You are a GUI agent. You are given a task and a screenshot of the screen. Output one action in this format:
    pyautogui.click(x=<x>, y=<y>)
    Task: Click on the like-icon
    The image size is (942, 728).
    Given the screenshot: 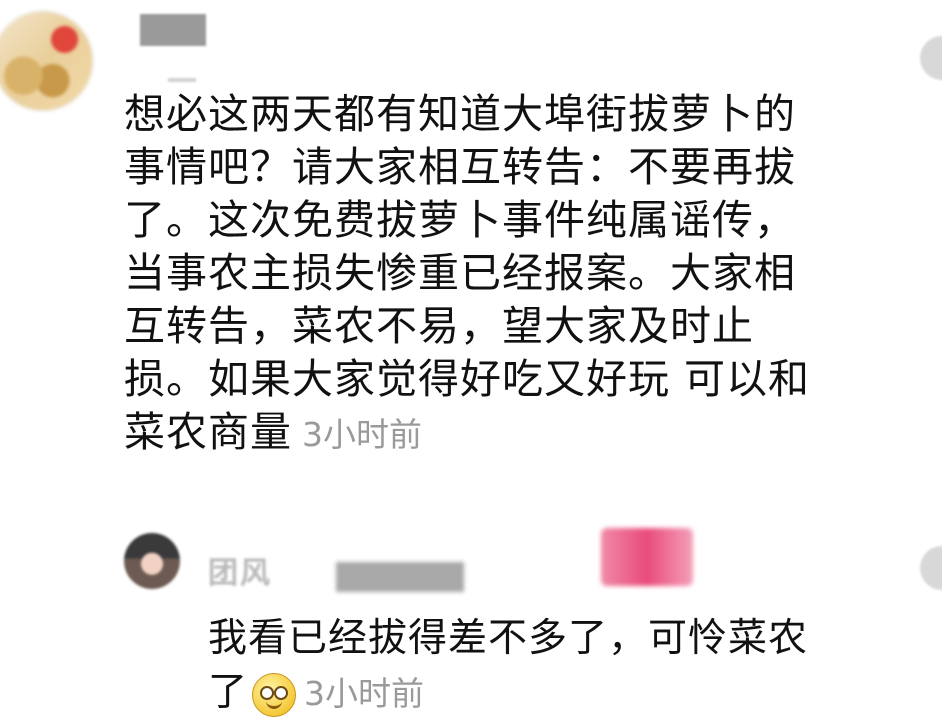 What is the action you would take?
    pyautogui.click(x=931, y=58)
    